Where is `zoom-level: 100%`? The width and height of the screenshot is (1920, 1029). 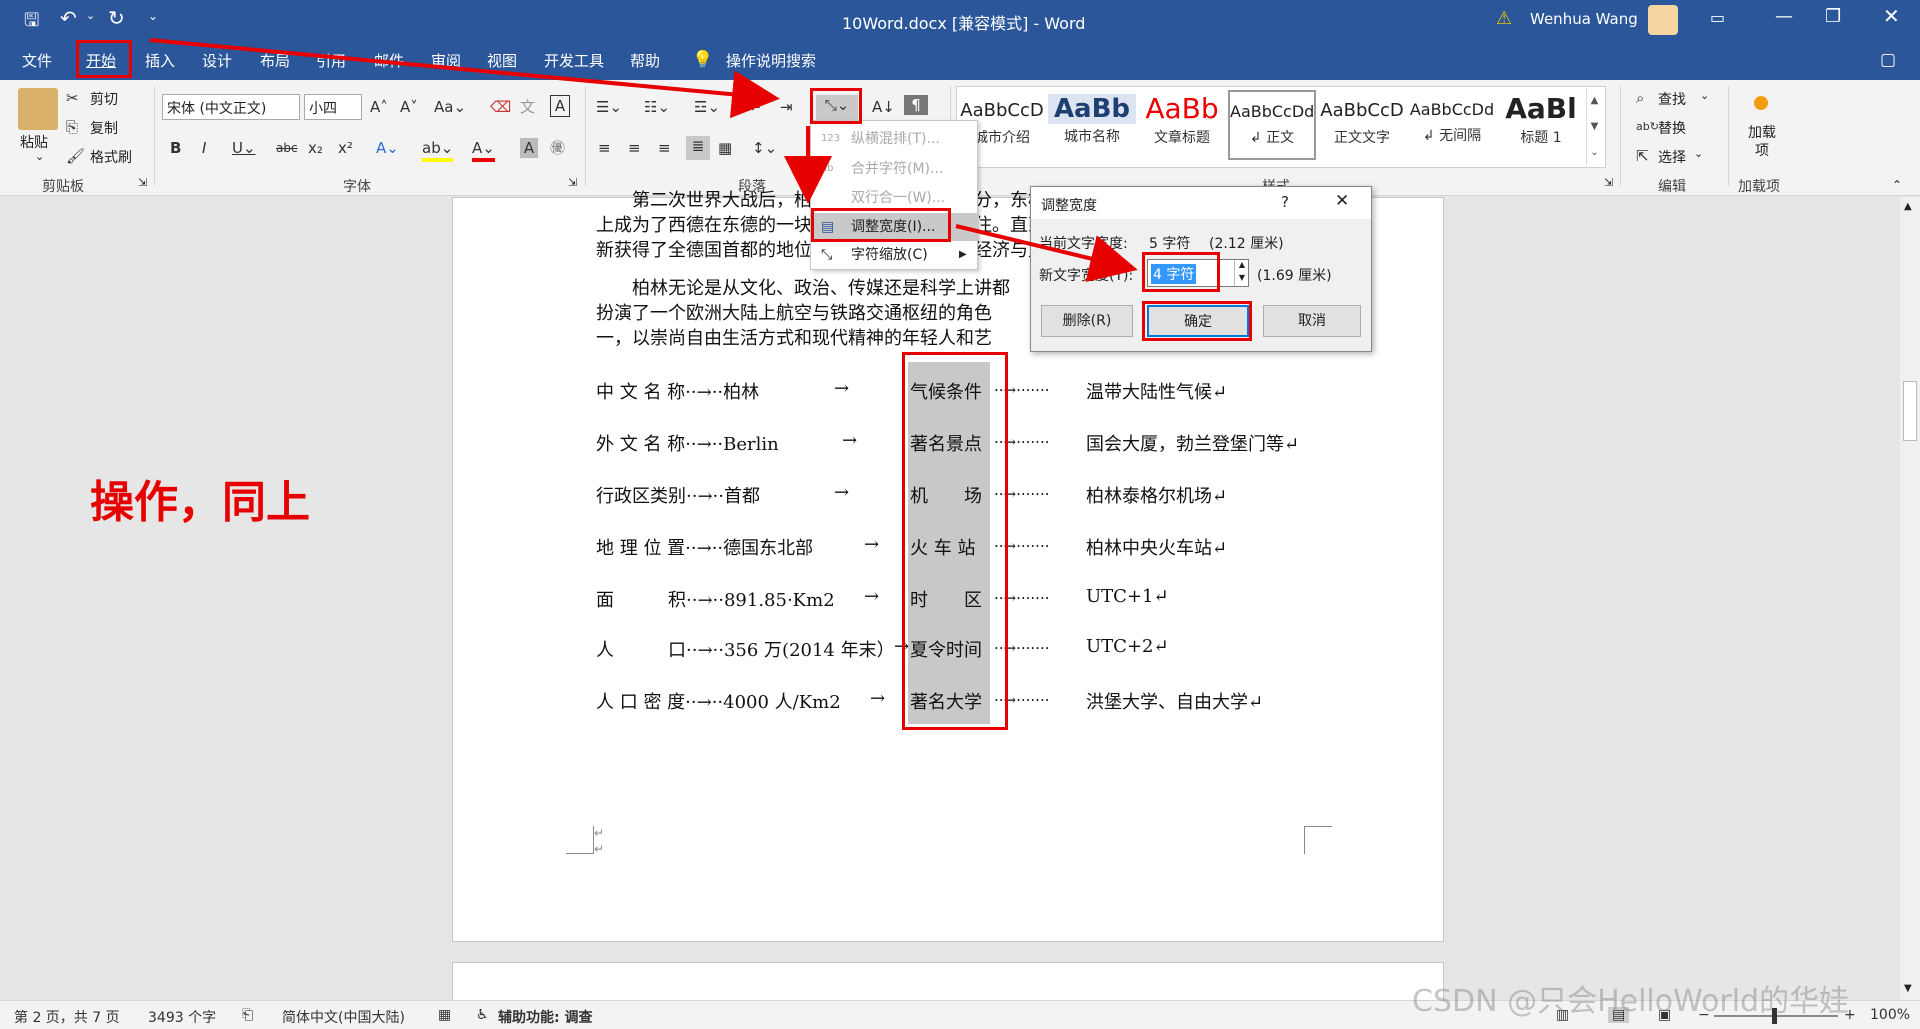
zoom-level: 100% is located at coordinates (1890, 1015).